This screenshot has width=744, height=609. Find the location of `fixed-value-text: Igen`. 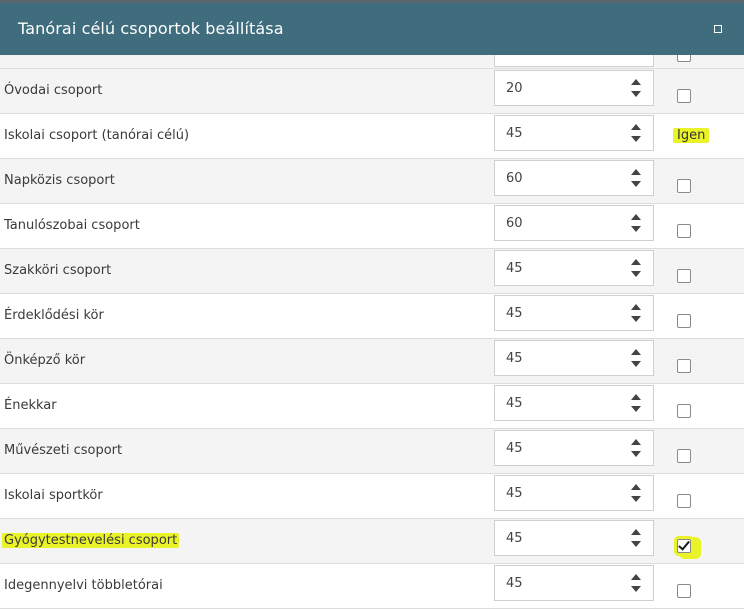

fixed-value-text: Igen is located at coordinates (691, 135).